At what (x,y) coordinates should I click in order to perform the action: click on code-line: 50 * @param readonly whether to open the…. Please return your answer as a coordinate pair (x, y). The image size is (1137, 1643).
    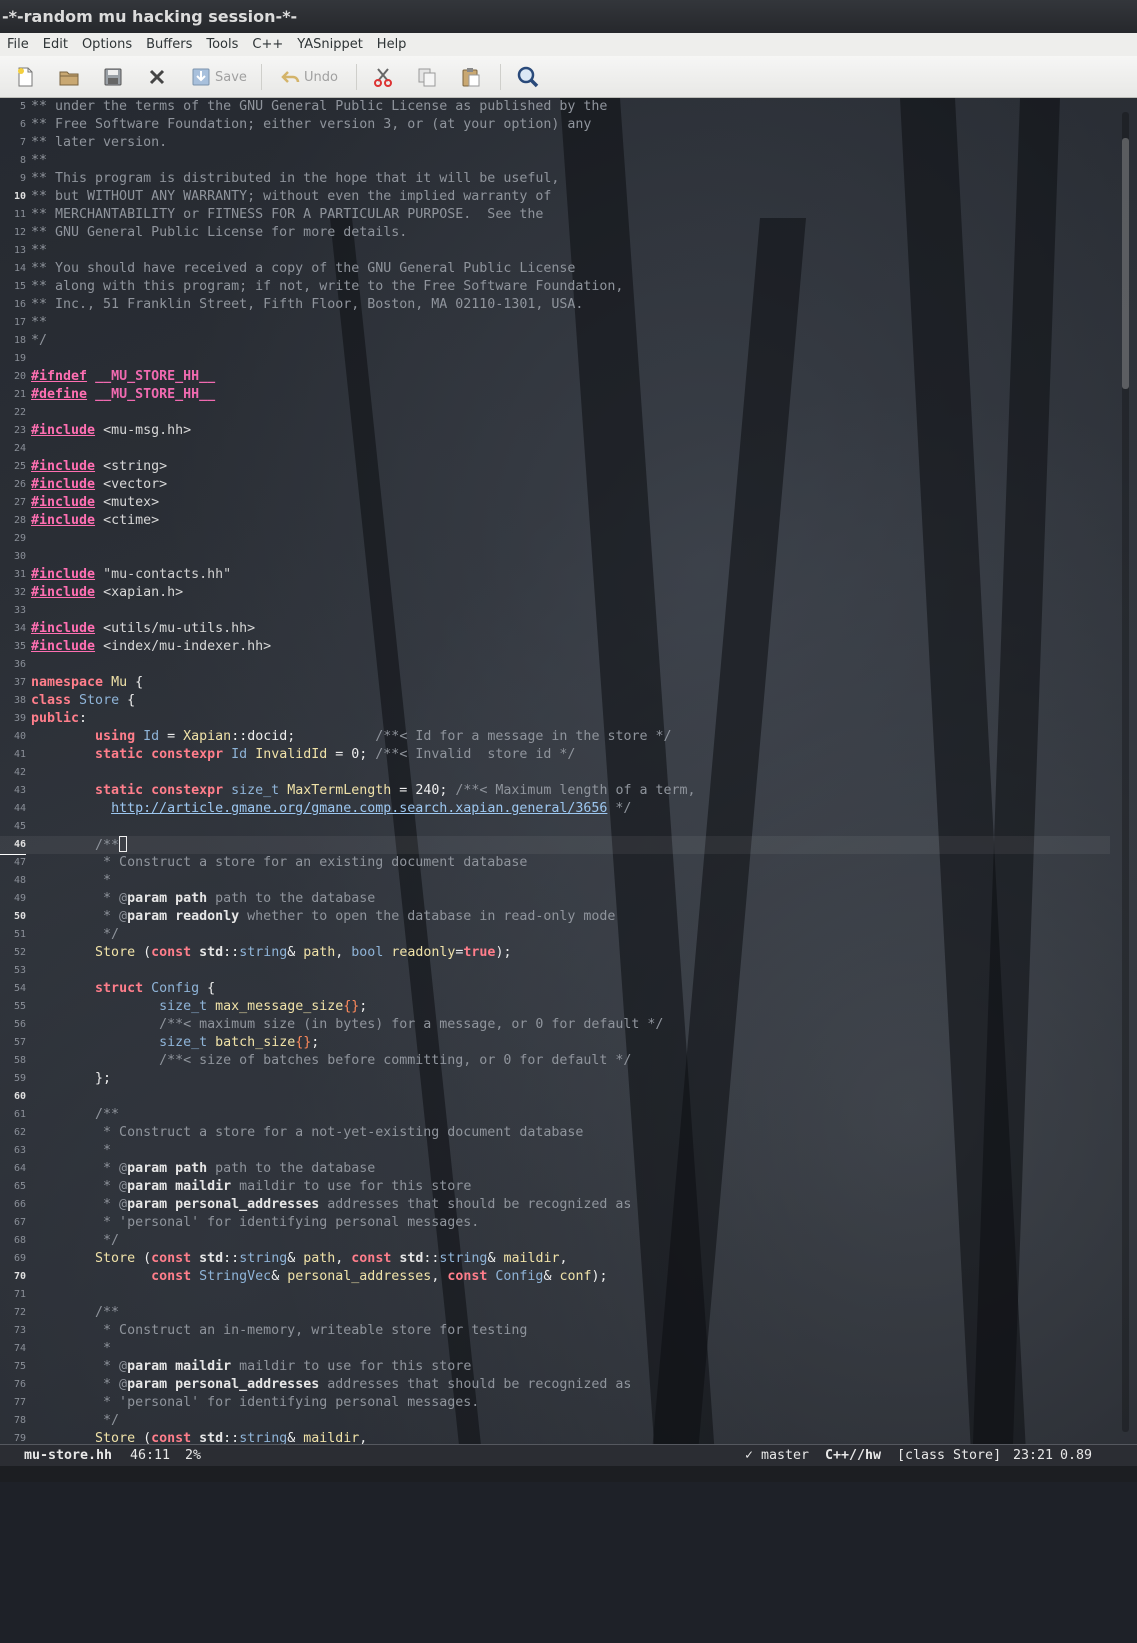
    Looking at the image, I should click on (555, 917).